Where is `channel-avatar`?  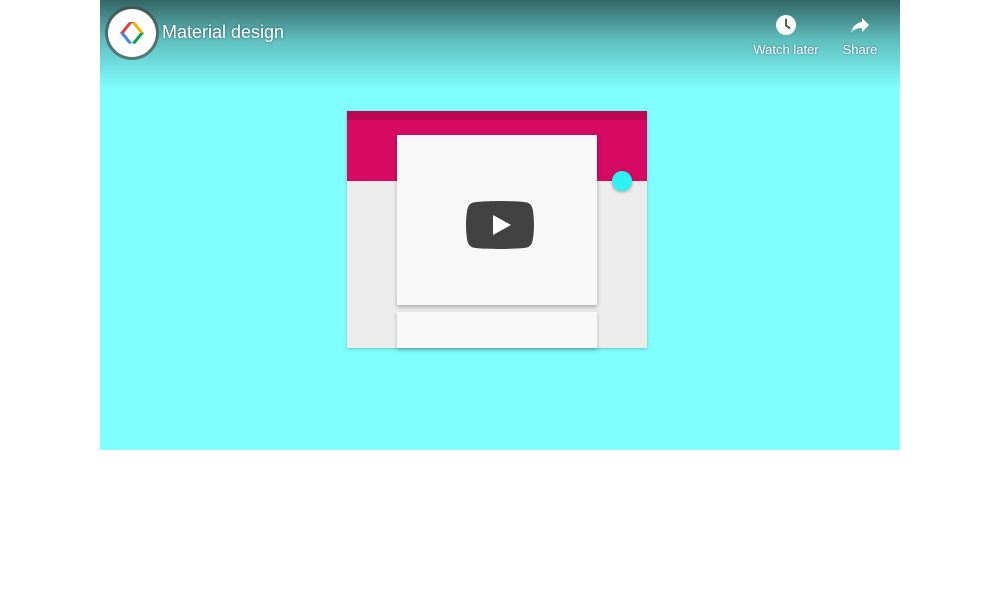 channel-avatar is located at coordinates (132, 33).